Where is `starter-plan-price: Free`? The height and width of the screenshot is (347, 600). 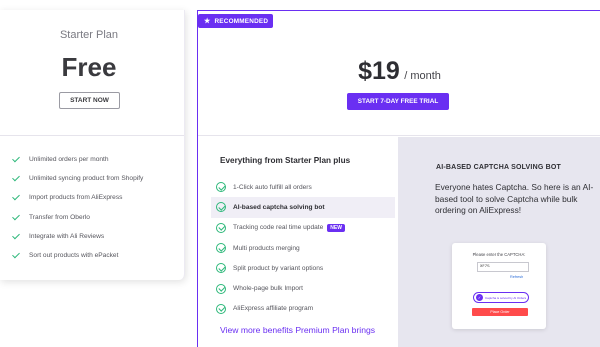
starter-plan-price: Free is located at coordinates (89, 67).